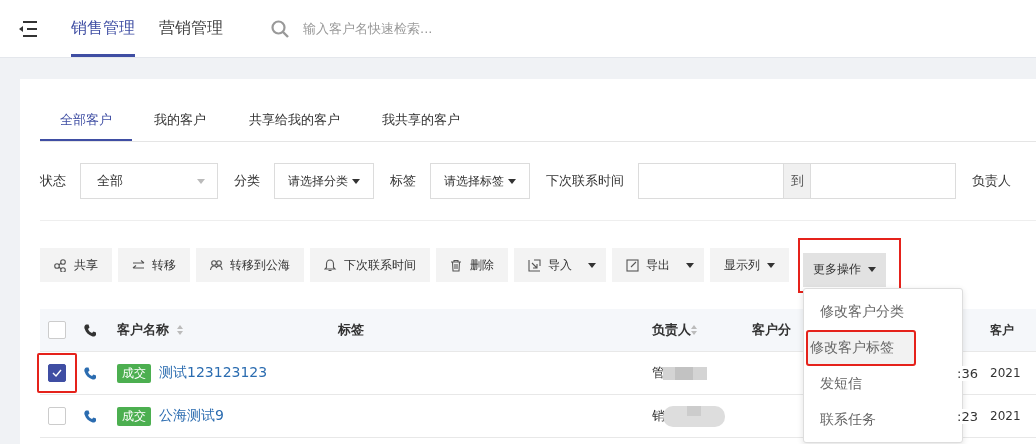  Describe the element at coordinates (844, 269) in the screenshot. I see `dropdown-button: 更多操作` at that location.